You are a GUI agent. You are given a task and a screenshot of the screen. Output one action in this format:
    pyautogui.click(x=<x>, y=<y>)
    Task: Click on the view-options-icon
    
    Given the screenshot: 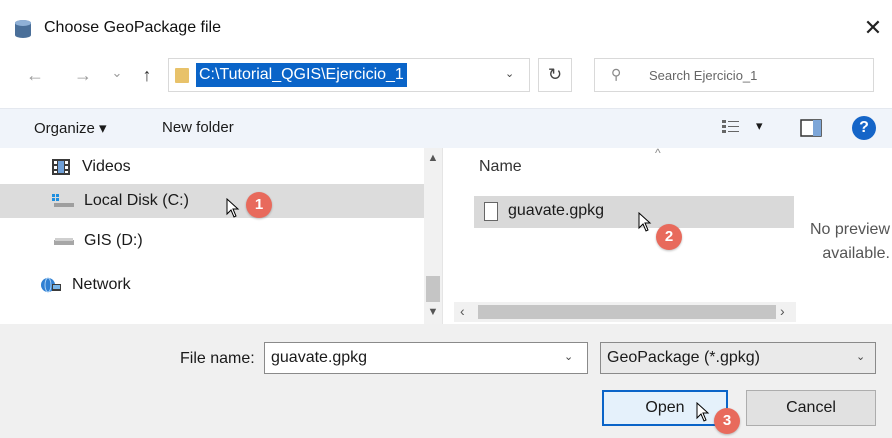 What is the action you would take?
    pyautogui.click(x=731, y=127)
    